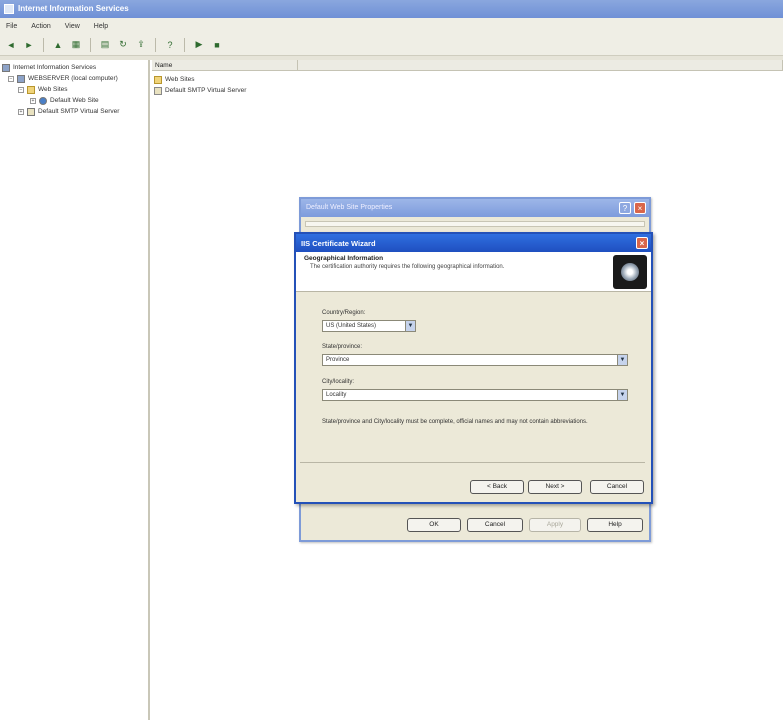 The width and height of the screenshot is (783, 720). Describe the element at coordinates (342, 347) in the screenshot. I see `state-label: State/province:` at that location.